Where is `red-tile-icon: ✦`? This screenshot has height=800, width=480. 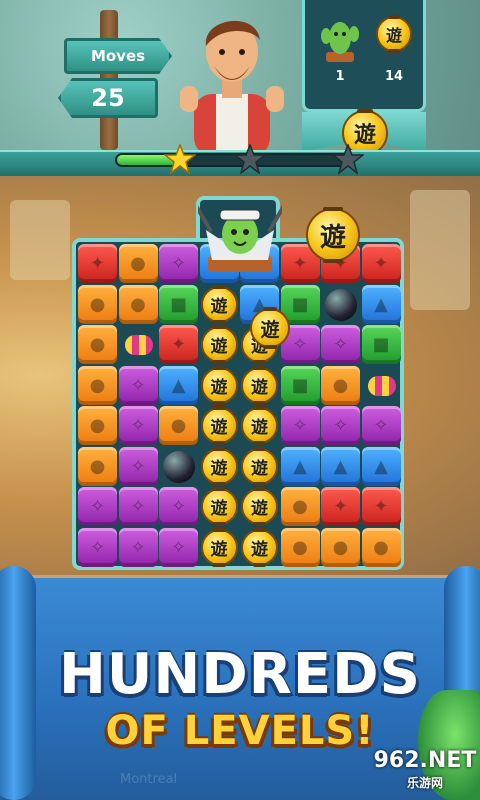
red-tile-icon: ✦ is located at coordinates (97, 263).